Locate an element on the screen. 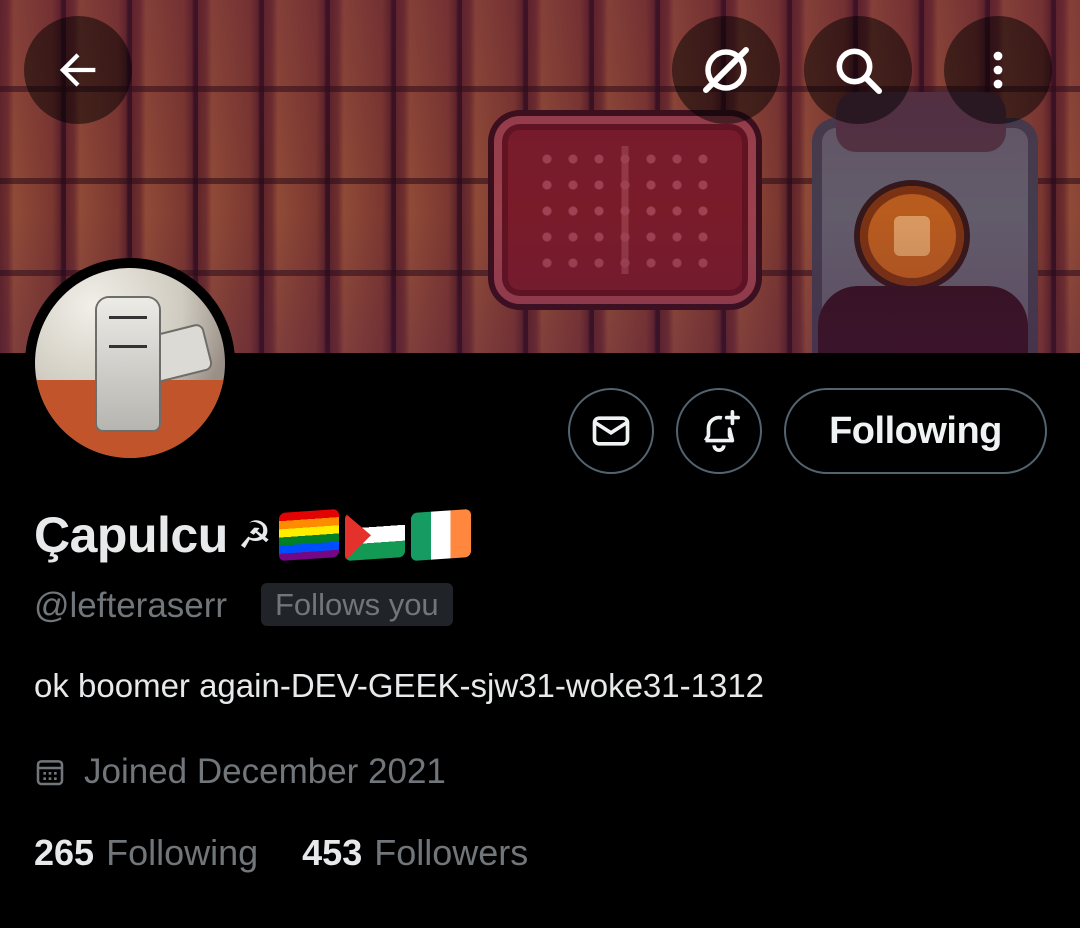 This screenshot has width=1080, height=928. calendar-icon is located at coordinates (50, 773).